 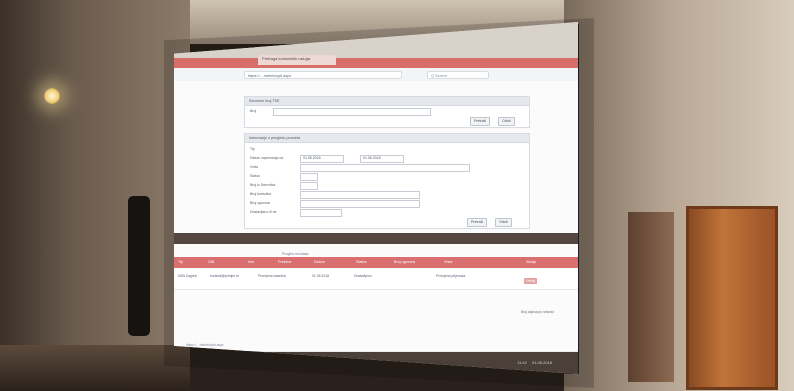 What do you see at coordinates (297, 60) in the screenshot?
I see `browser-tab: Pretraga korisničkih usluga` at bounding box center [297, 60].